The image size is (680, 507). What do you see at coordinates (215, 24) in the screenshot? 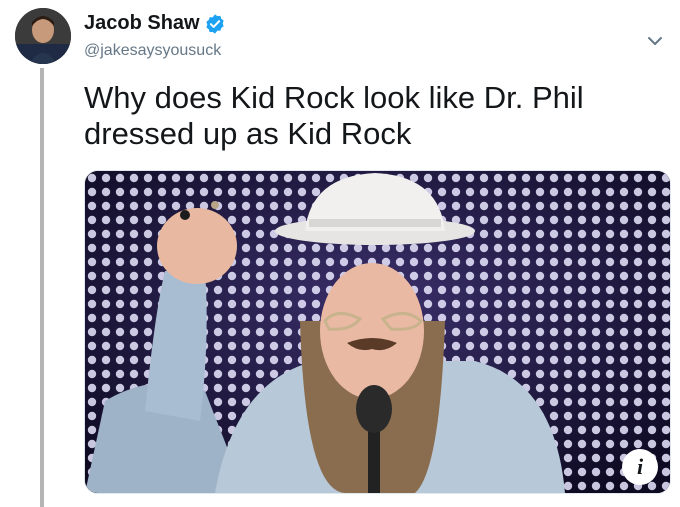
I see `verified-badge-icon` at bounding box center [215, 24].